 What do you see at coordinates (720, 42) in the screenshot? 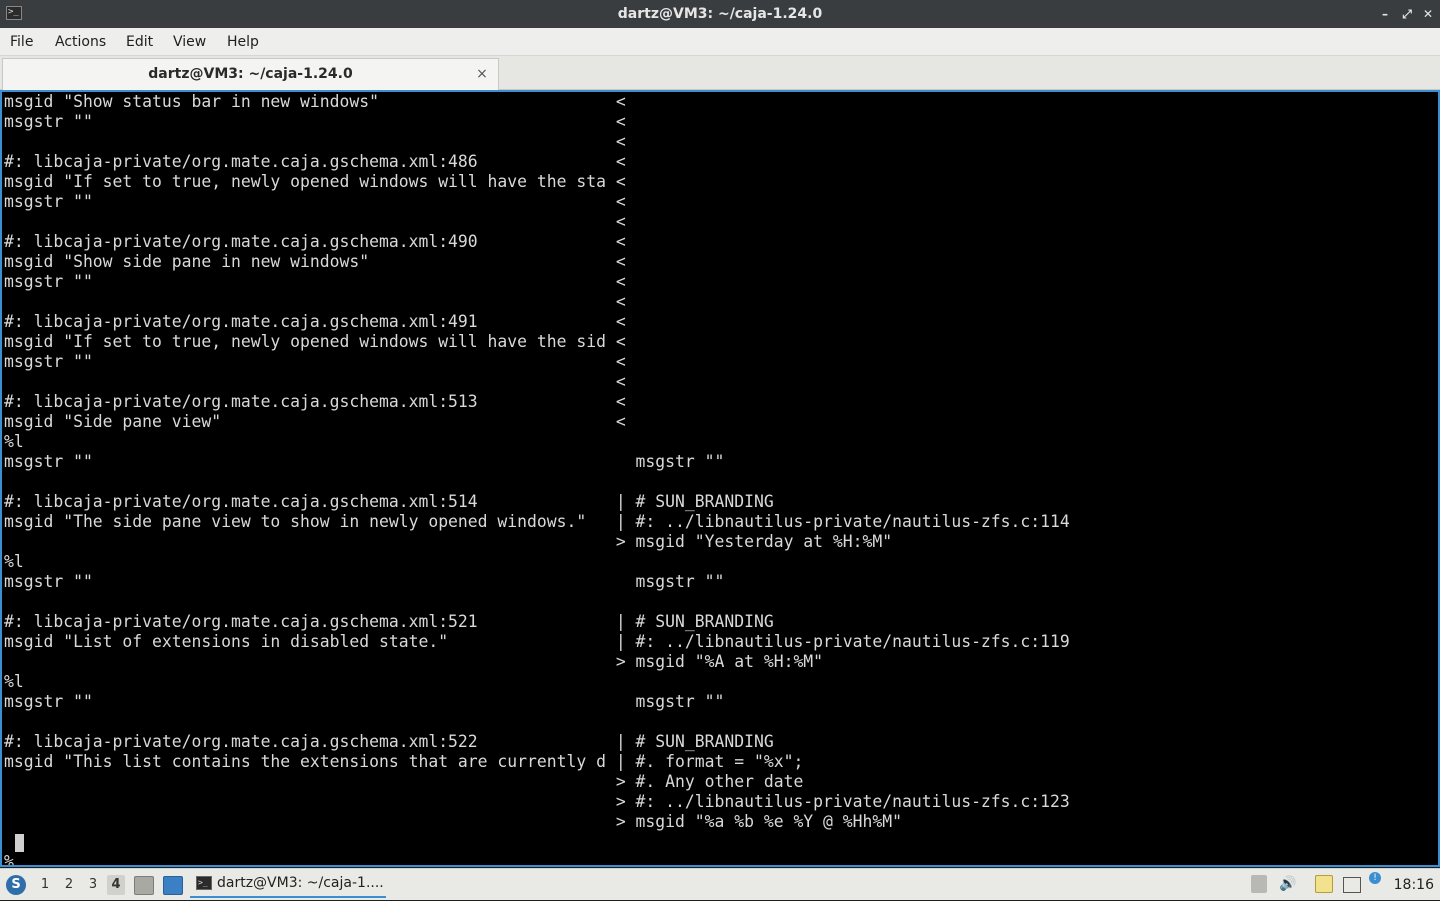
I see `menubar: File Actions Edit View Help` at bounding box center [720, 42].